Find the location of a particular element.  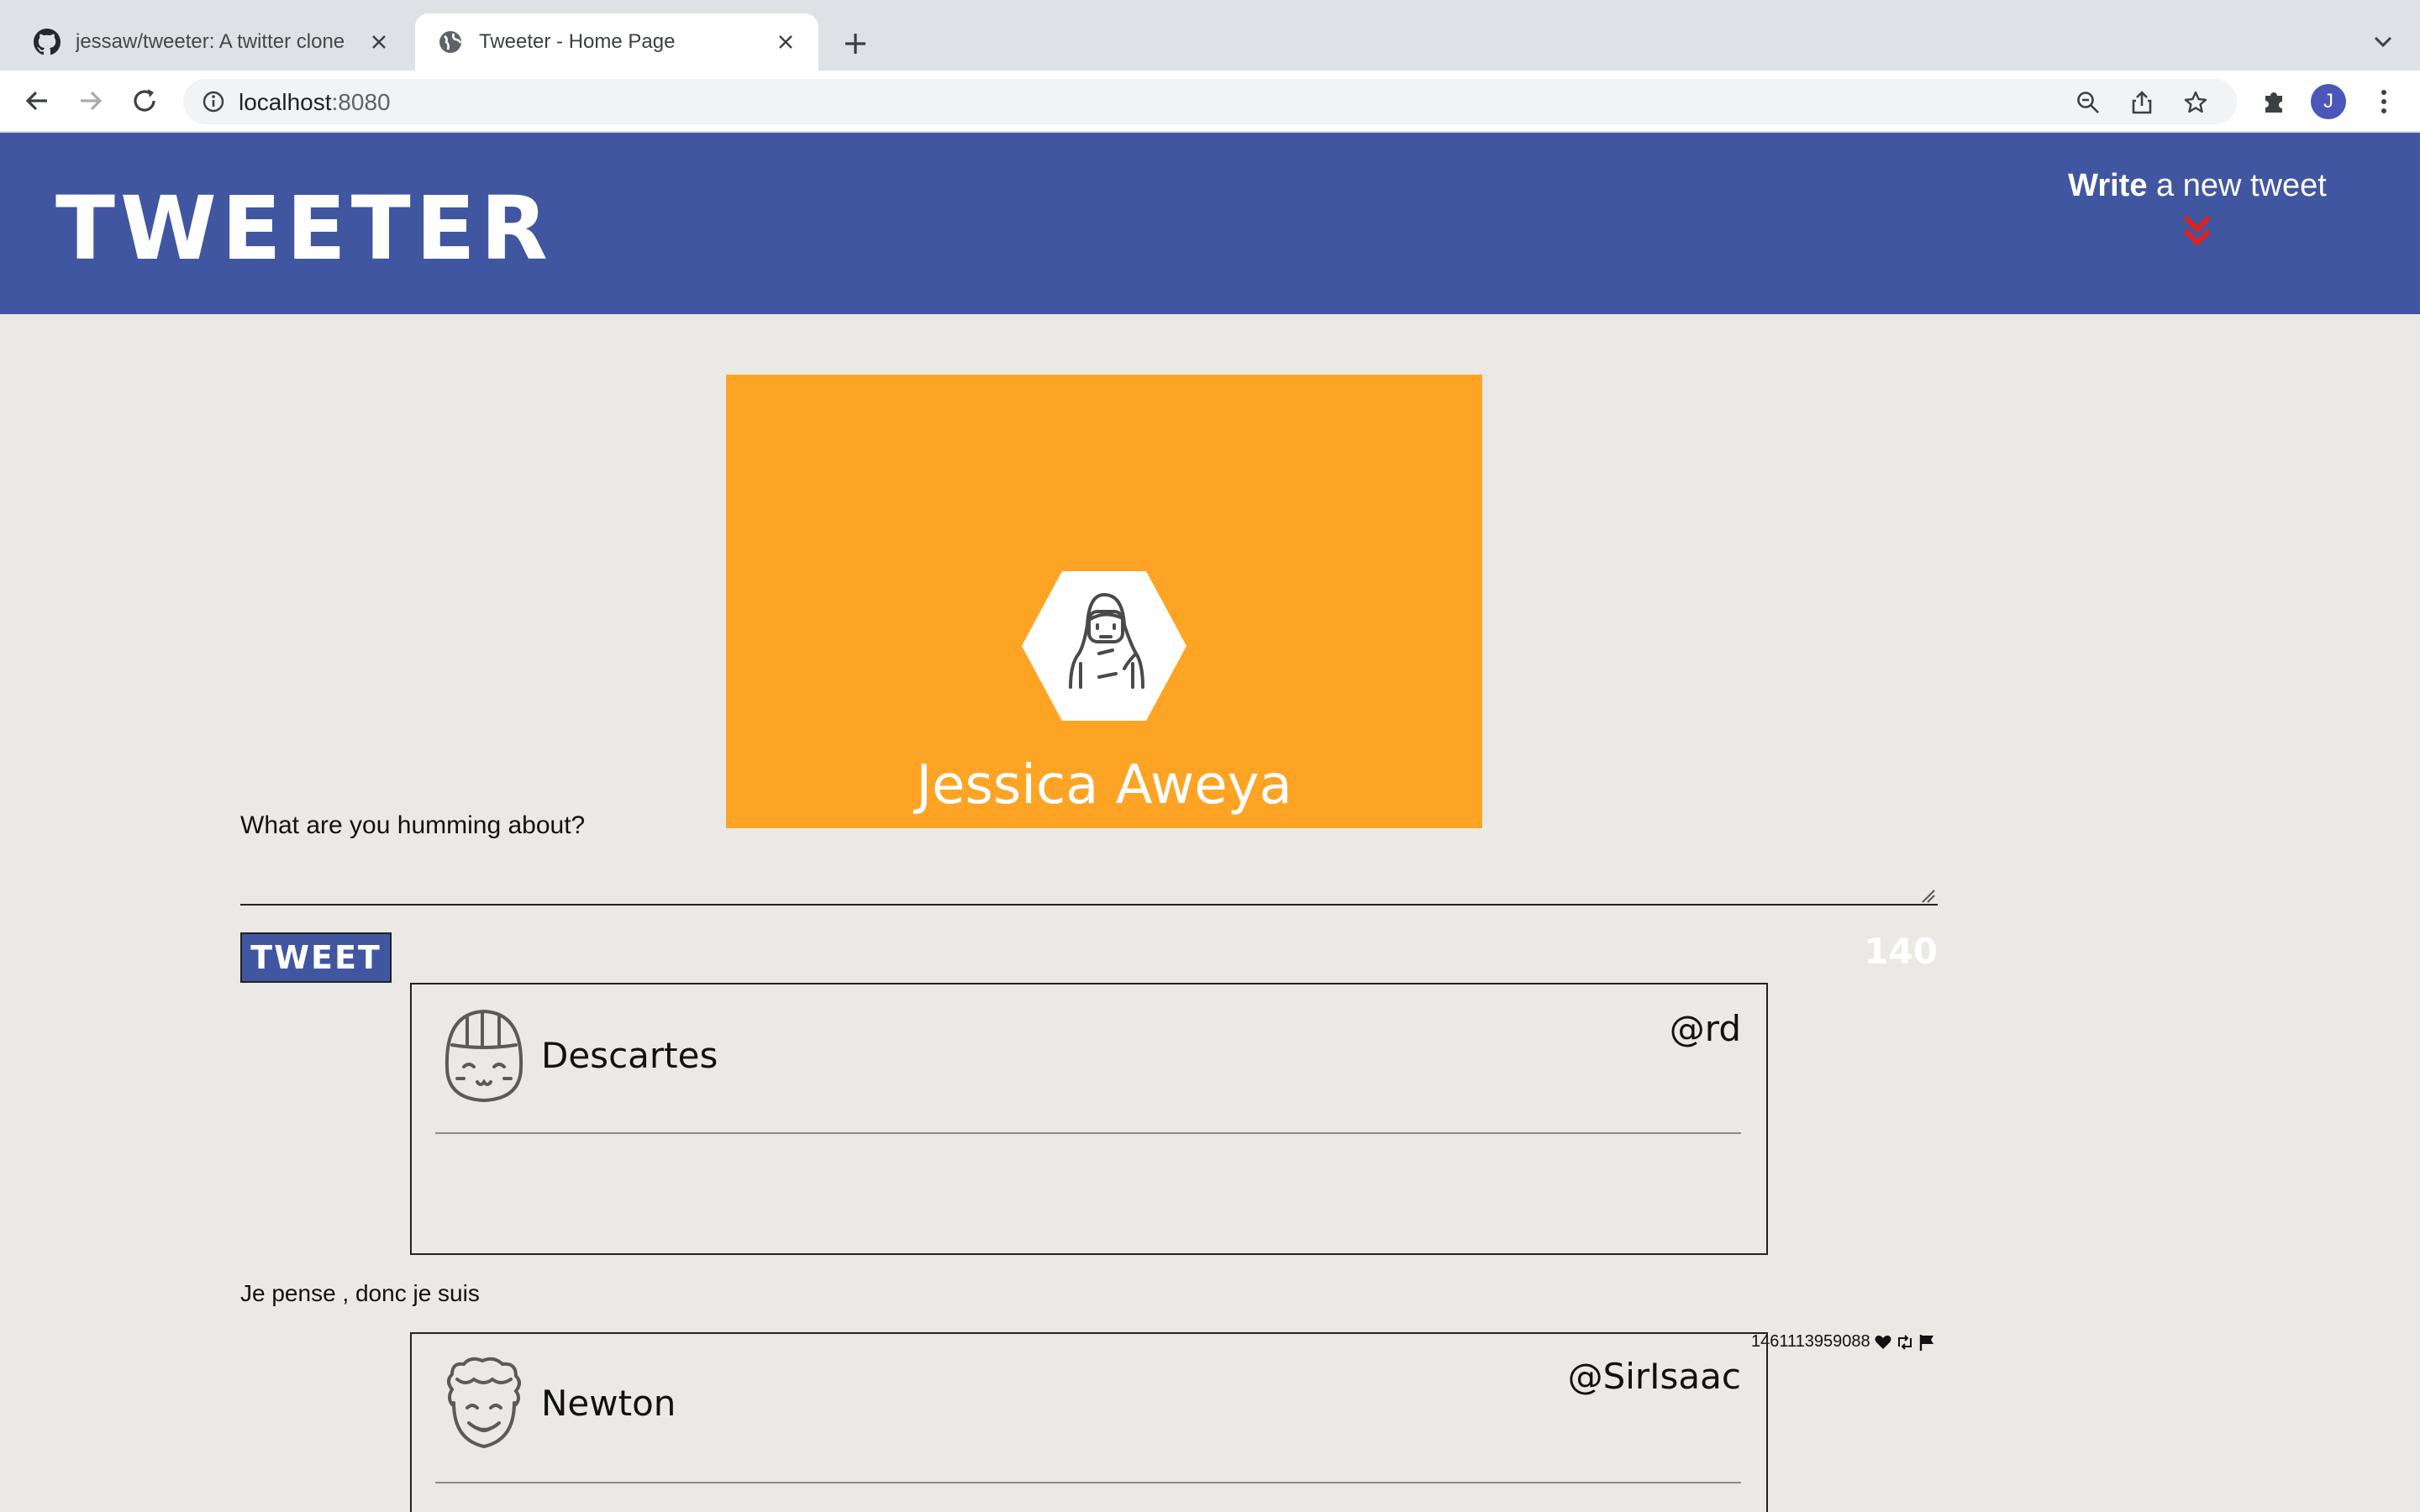

tweet-author-name: Descartes is located at coordinates (629, 1055).